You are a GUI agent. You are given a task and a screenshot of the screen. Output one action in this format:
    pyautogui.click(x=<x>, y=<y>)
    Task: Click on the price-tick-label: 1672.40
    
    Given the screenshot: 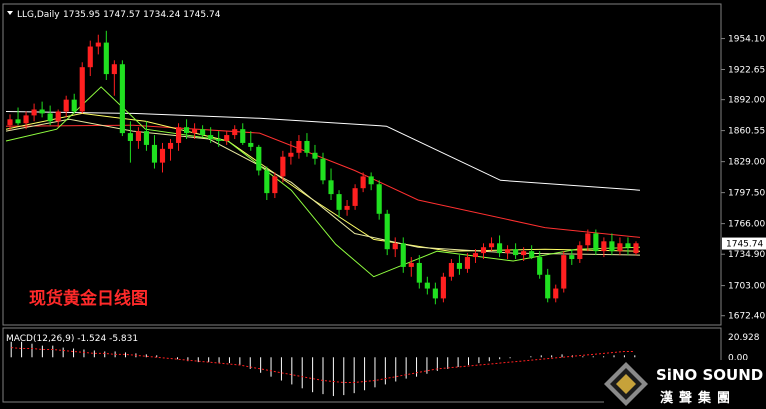 What is the action you would take?
    pyautogui.click(x=746, y=317)
    